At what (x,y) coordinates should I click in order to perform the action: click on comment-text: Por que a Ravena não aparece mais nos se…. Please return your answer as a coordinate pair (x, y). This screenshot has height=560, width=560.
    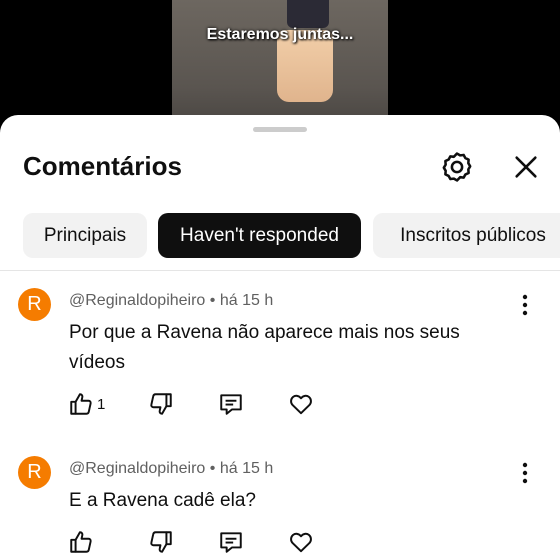
    Looking at the image, I should click on (264, 347).